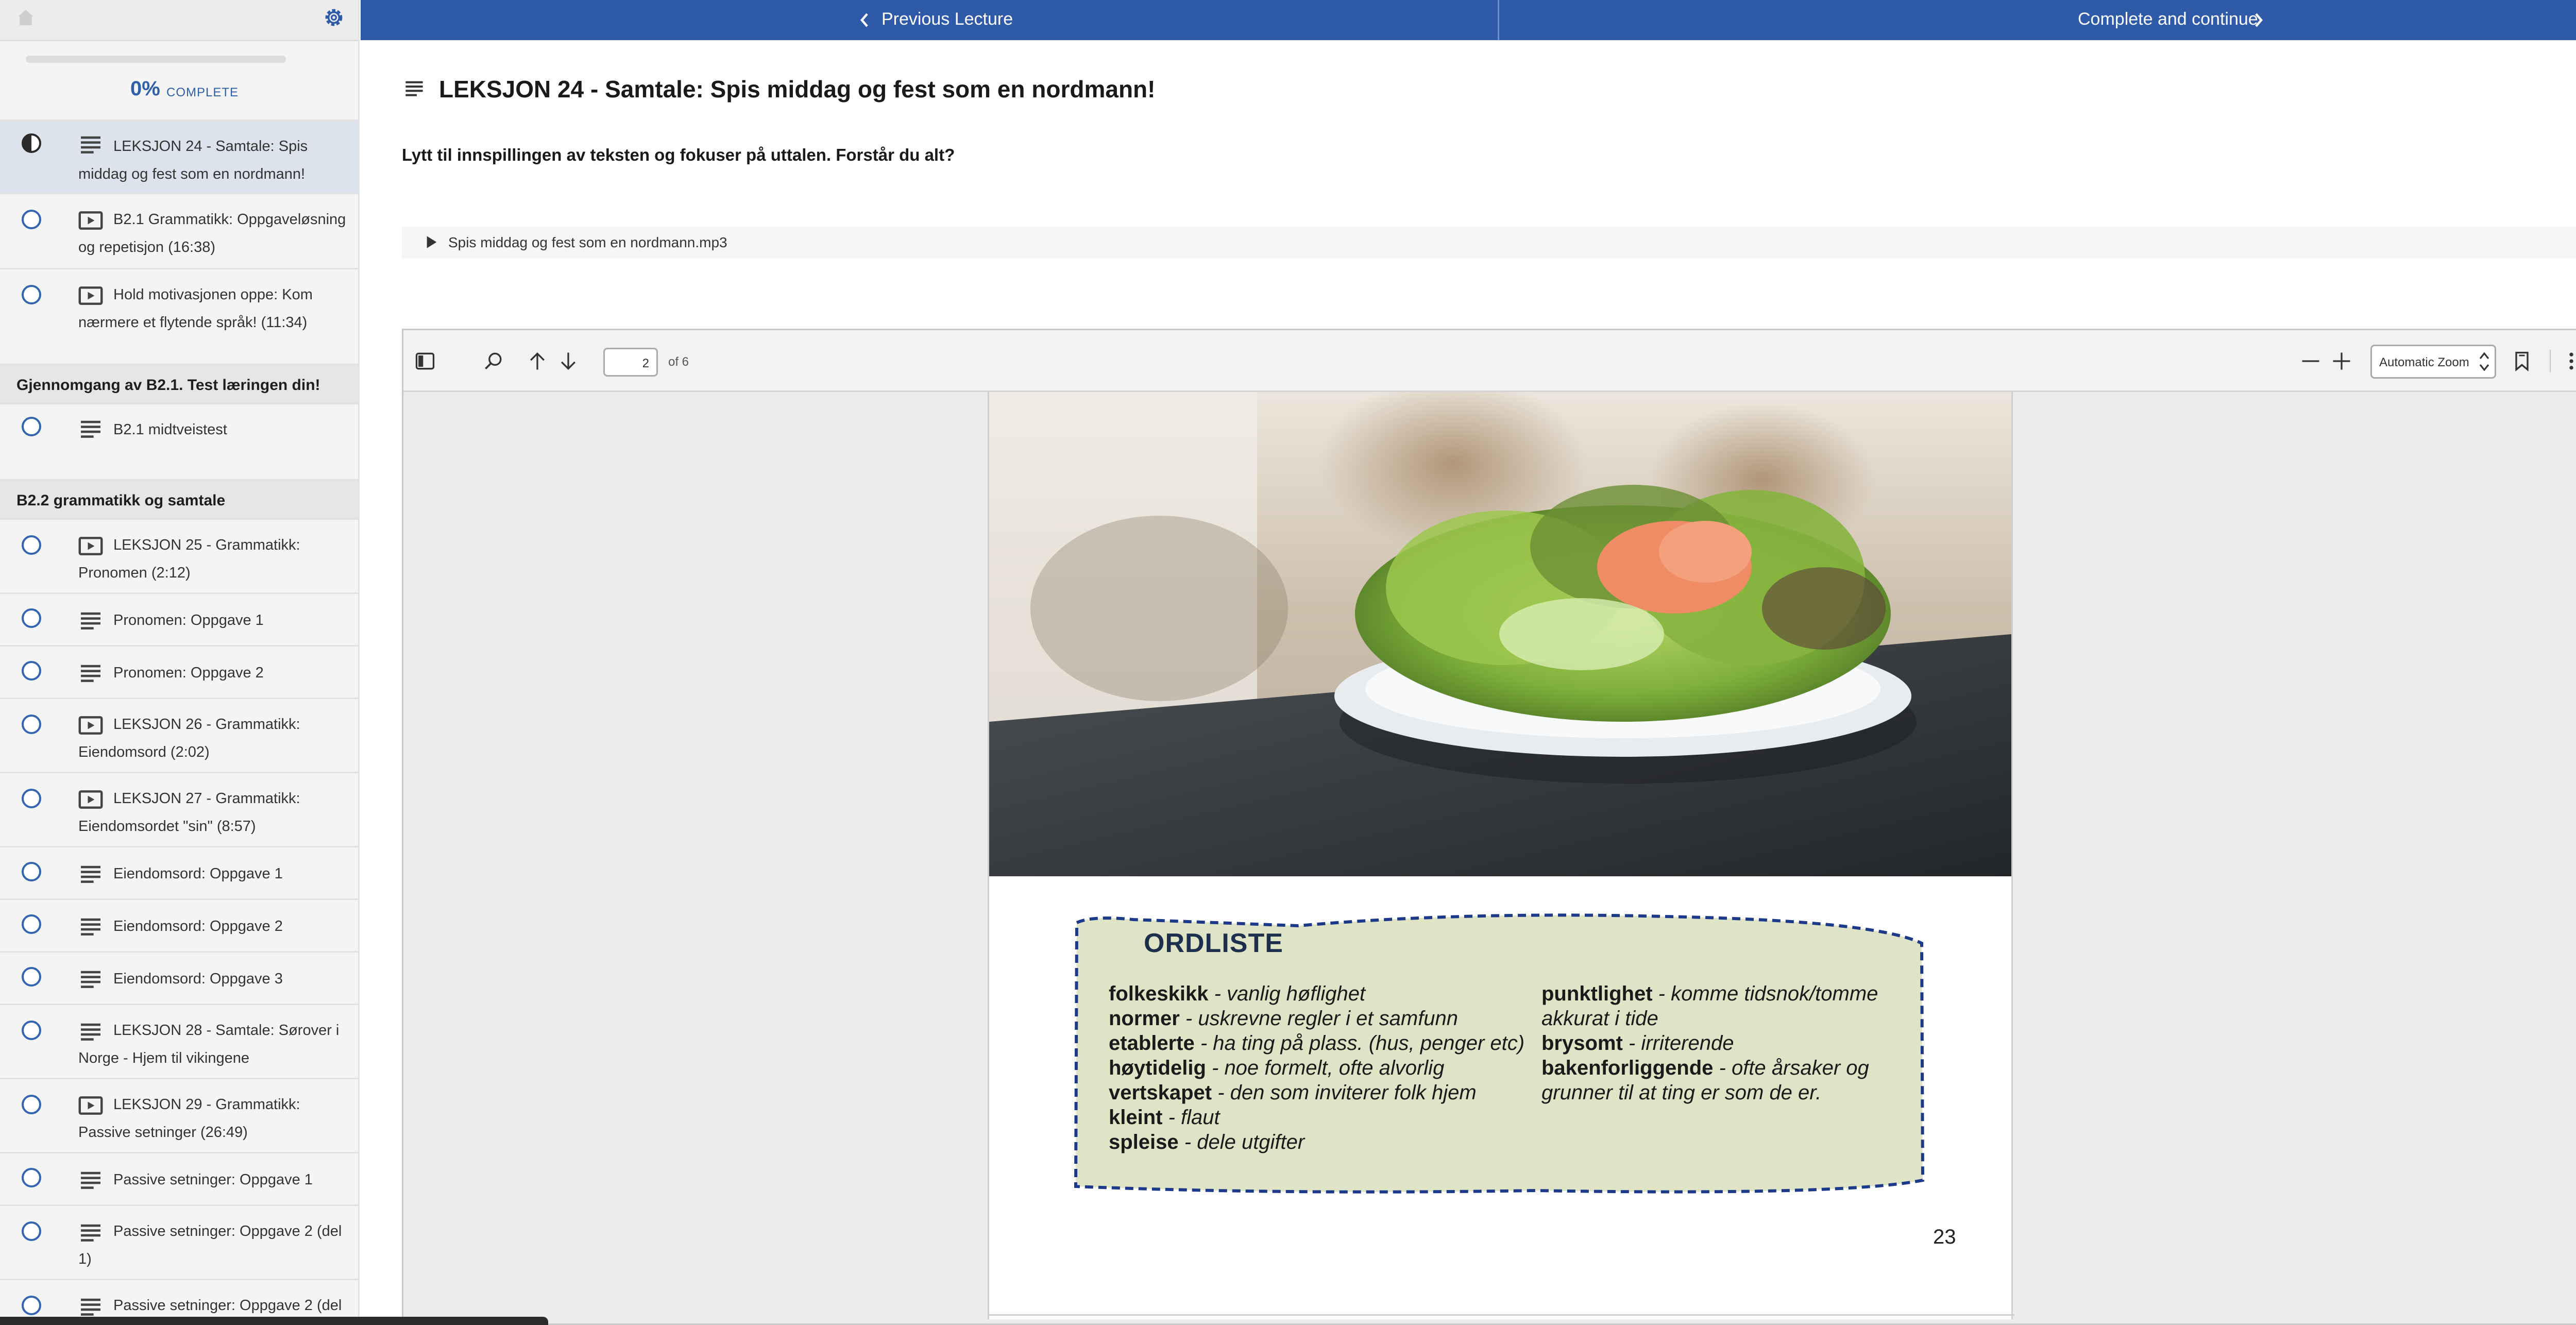 The image size is (2576, 1325). Describe the element at coordinates (568, 361) in the screenshot. I see `arrow-down-icon` at that location.